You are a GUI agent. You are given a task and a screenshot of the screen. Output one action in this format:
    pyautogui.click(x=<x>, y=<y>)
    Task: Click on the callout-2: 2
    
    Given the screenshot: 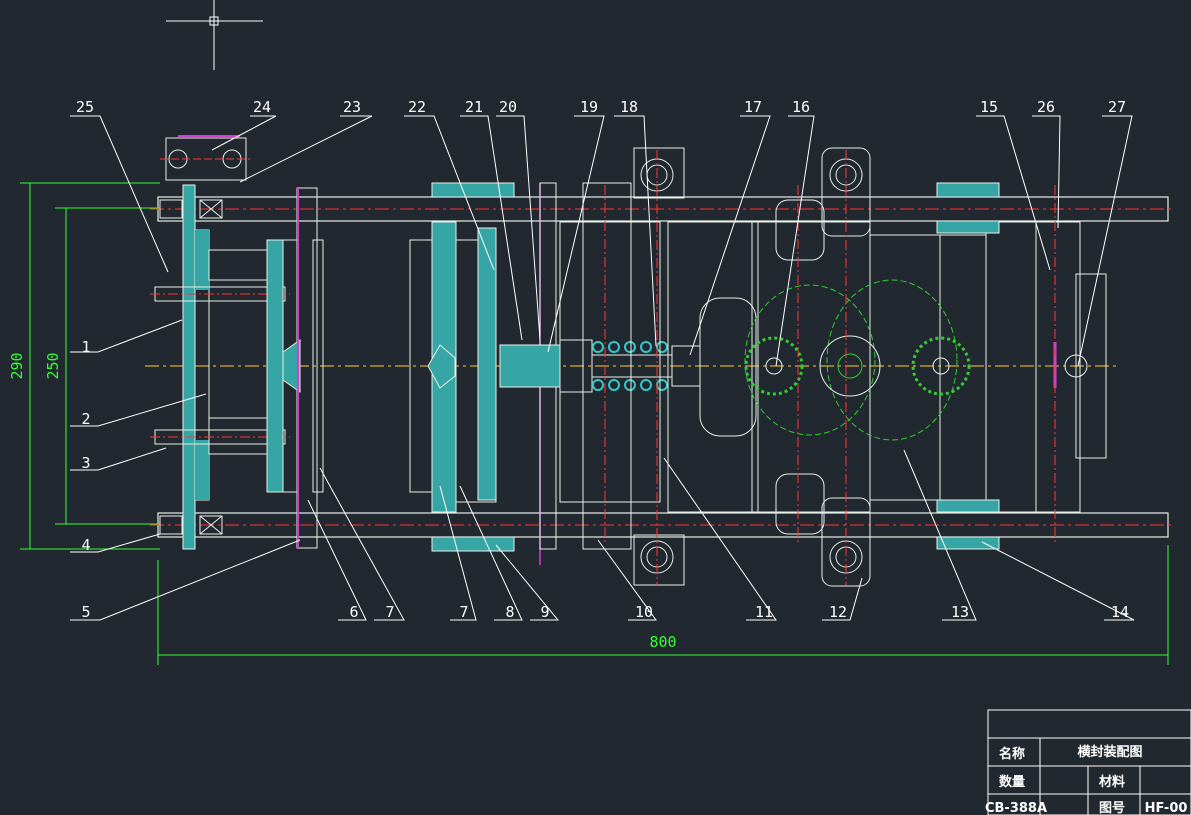 What is the action you would take?
    pyautogui.click(x=85, y=419)
    